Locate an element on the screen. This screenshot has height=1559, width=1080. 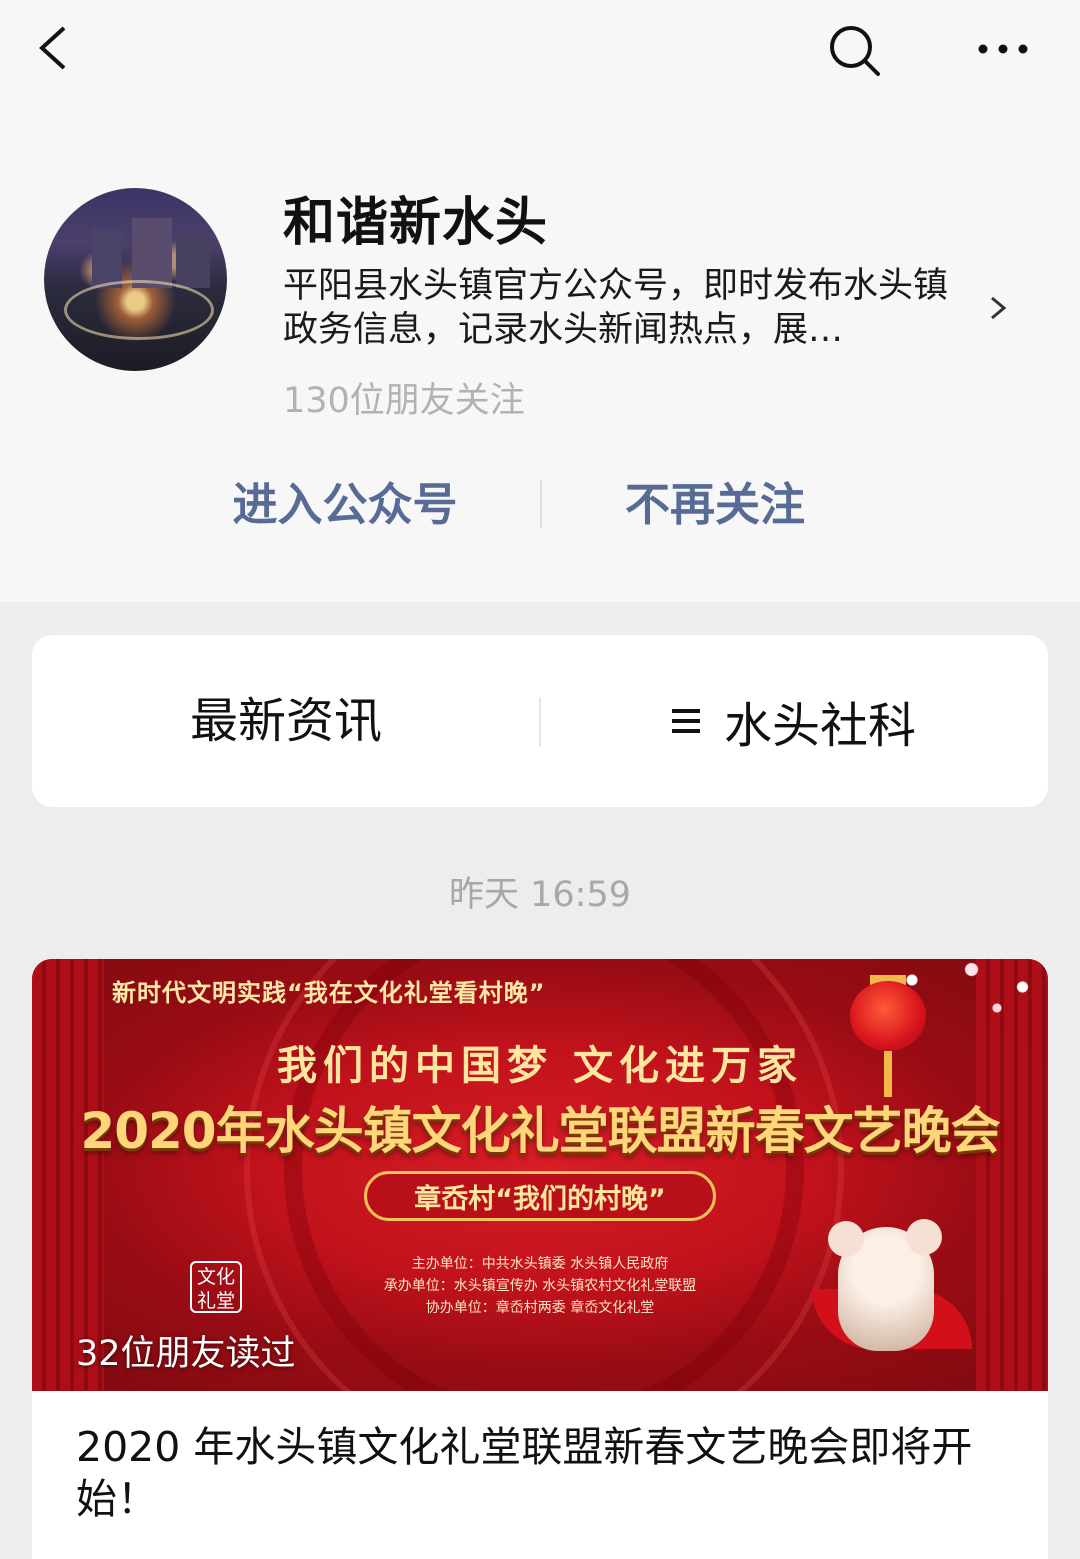
divider is located at coordinates (541, 504).